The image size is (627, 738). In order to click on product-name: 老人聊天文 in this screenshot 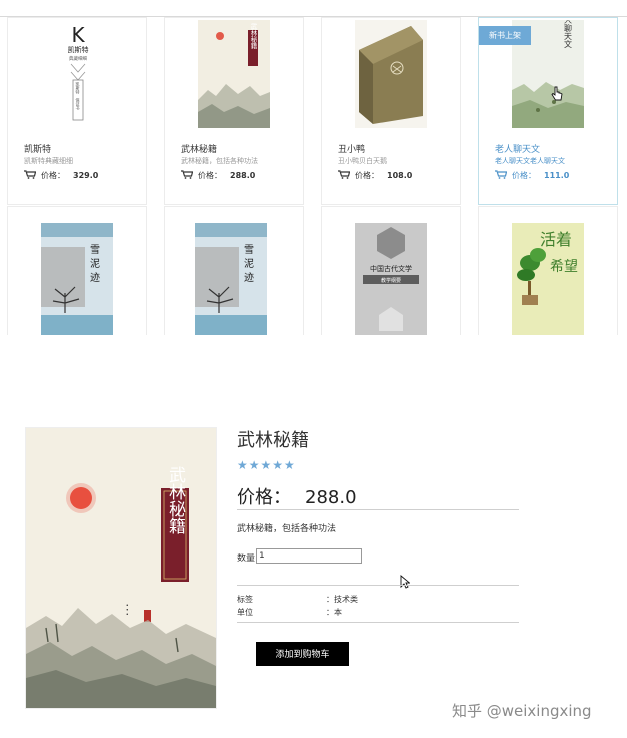, I will do `click(517, 148)`.